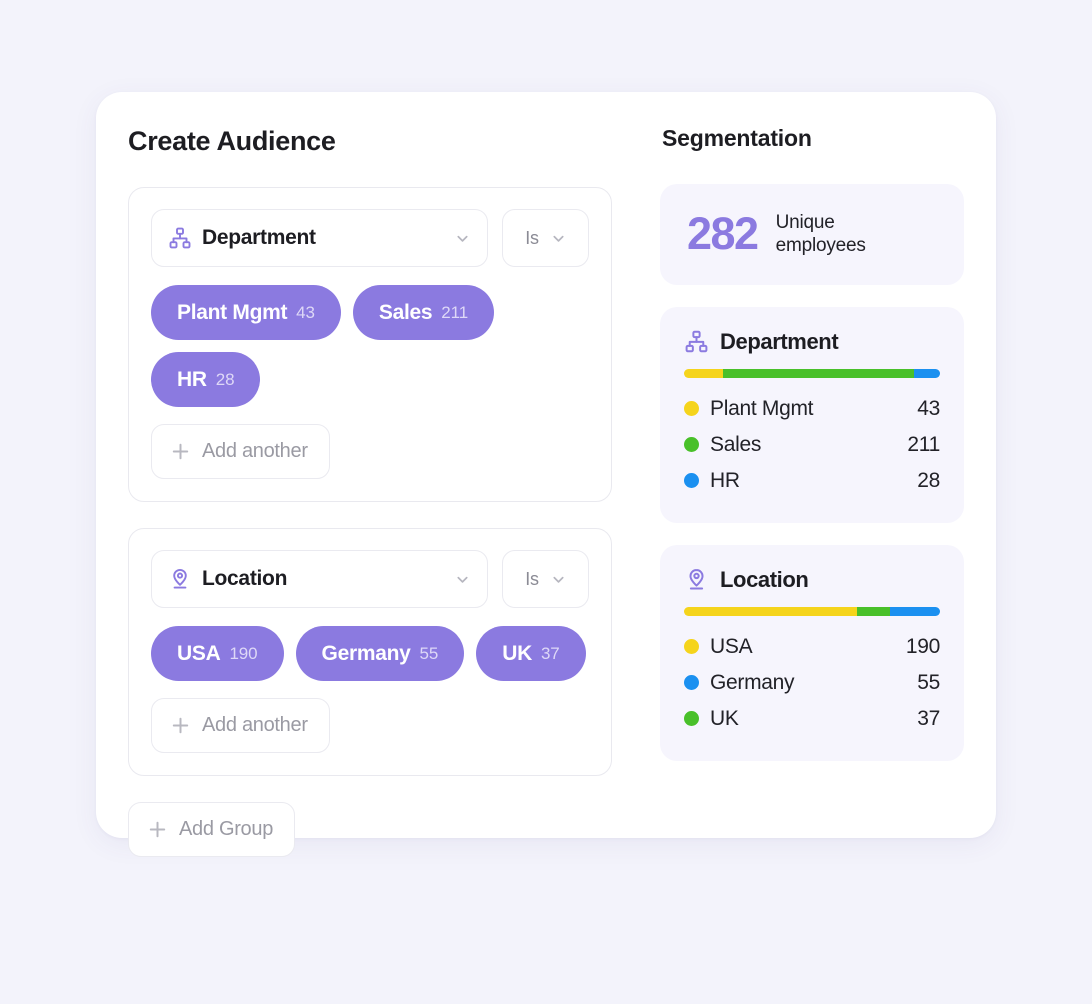 The height and width of the screenshot is (1004, 1092). I want to click on unique-employees-label: Unique employees, so click(821, 234).